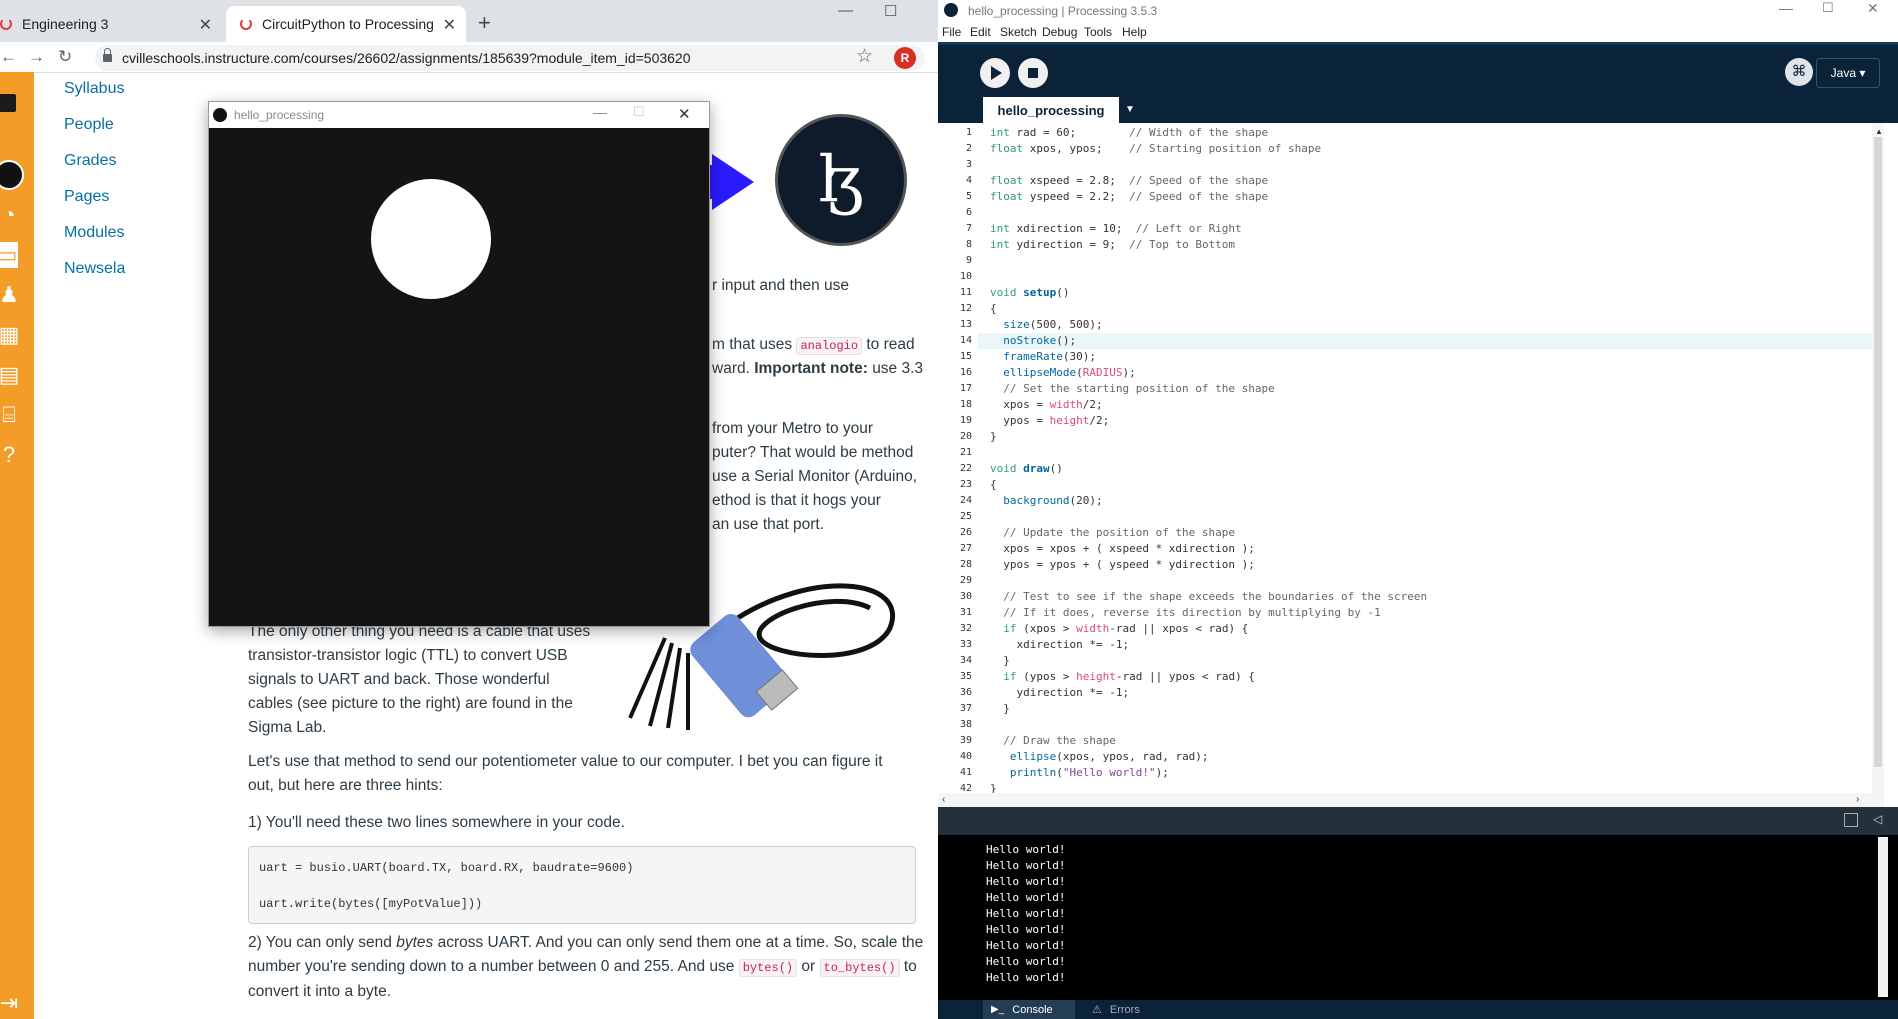 This screenshot has width=1898, height=1019. What do you see at coordinates (781, 285) in the screenshot?
I see `text-fragment: r input and then use` at bounding box center [781, 285].